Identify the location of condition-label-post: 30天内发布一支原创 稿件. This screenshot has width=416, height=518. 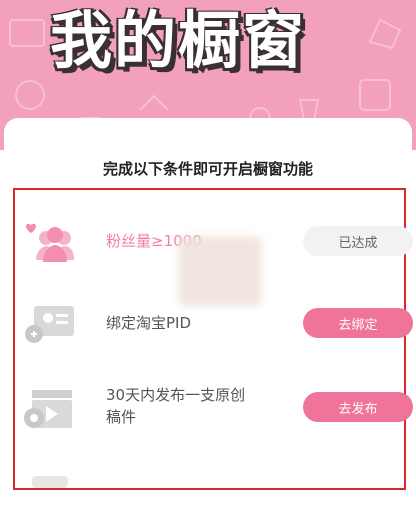
(175, 406).